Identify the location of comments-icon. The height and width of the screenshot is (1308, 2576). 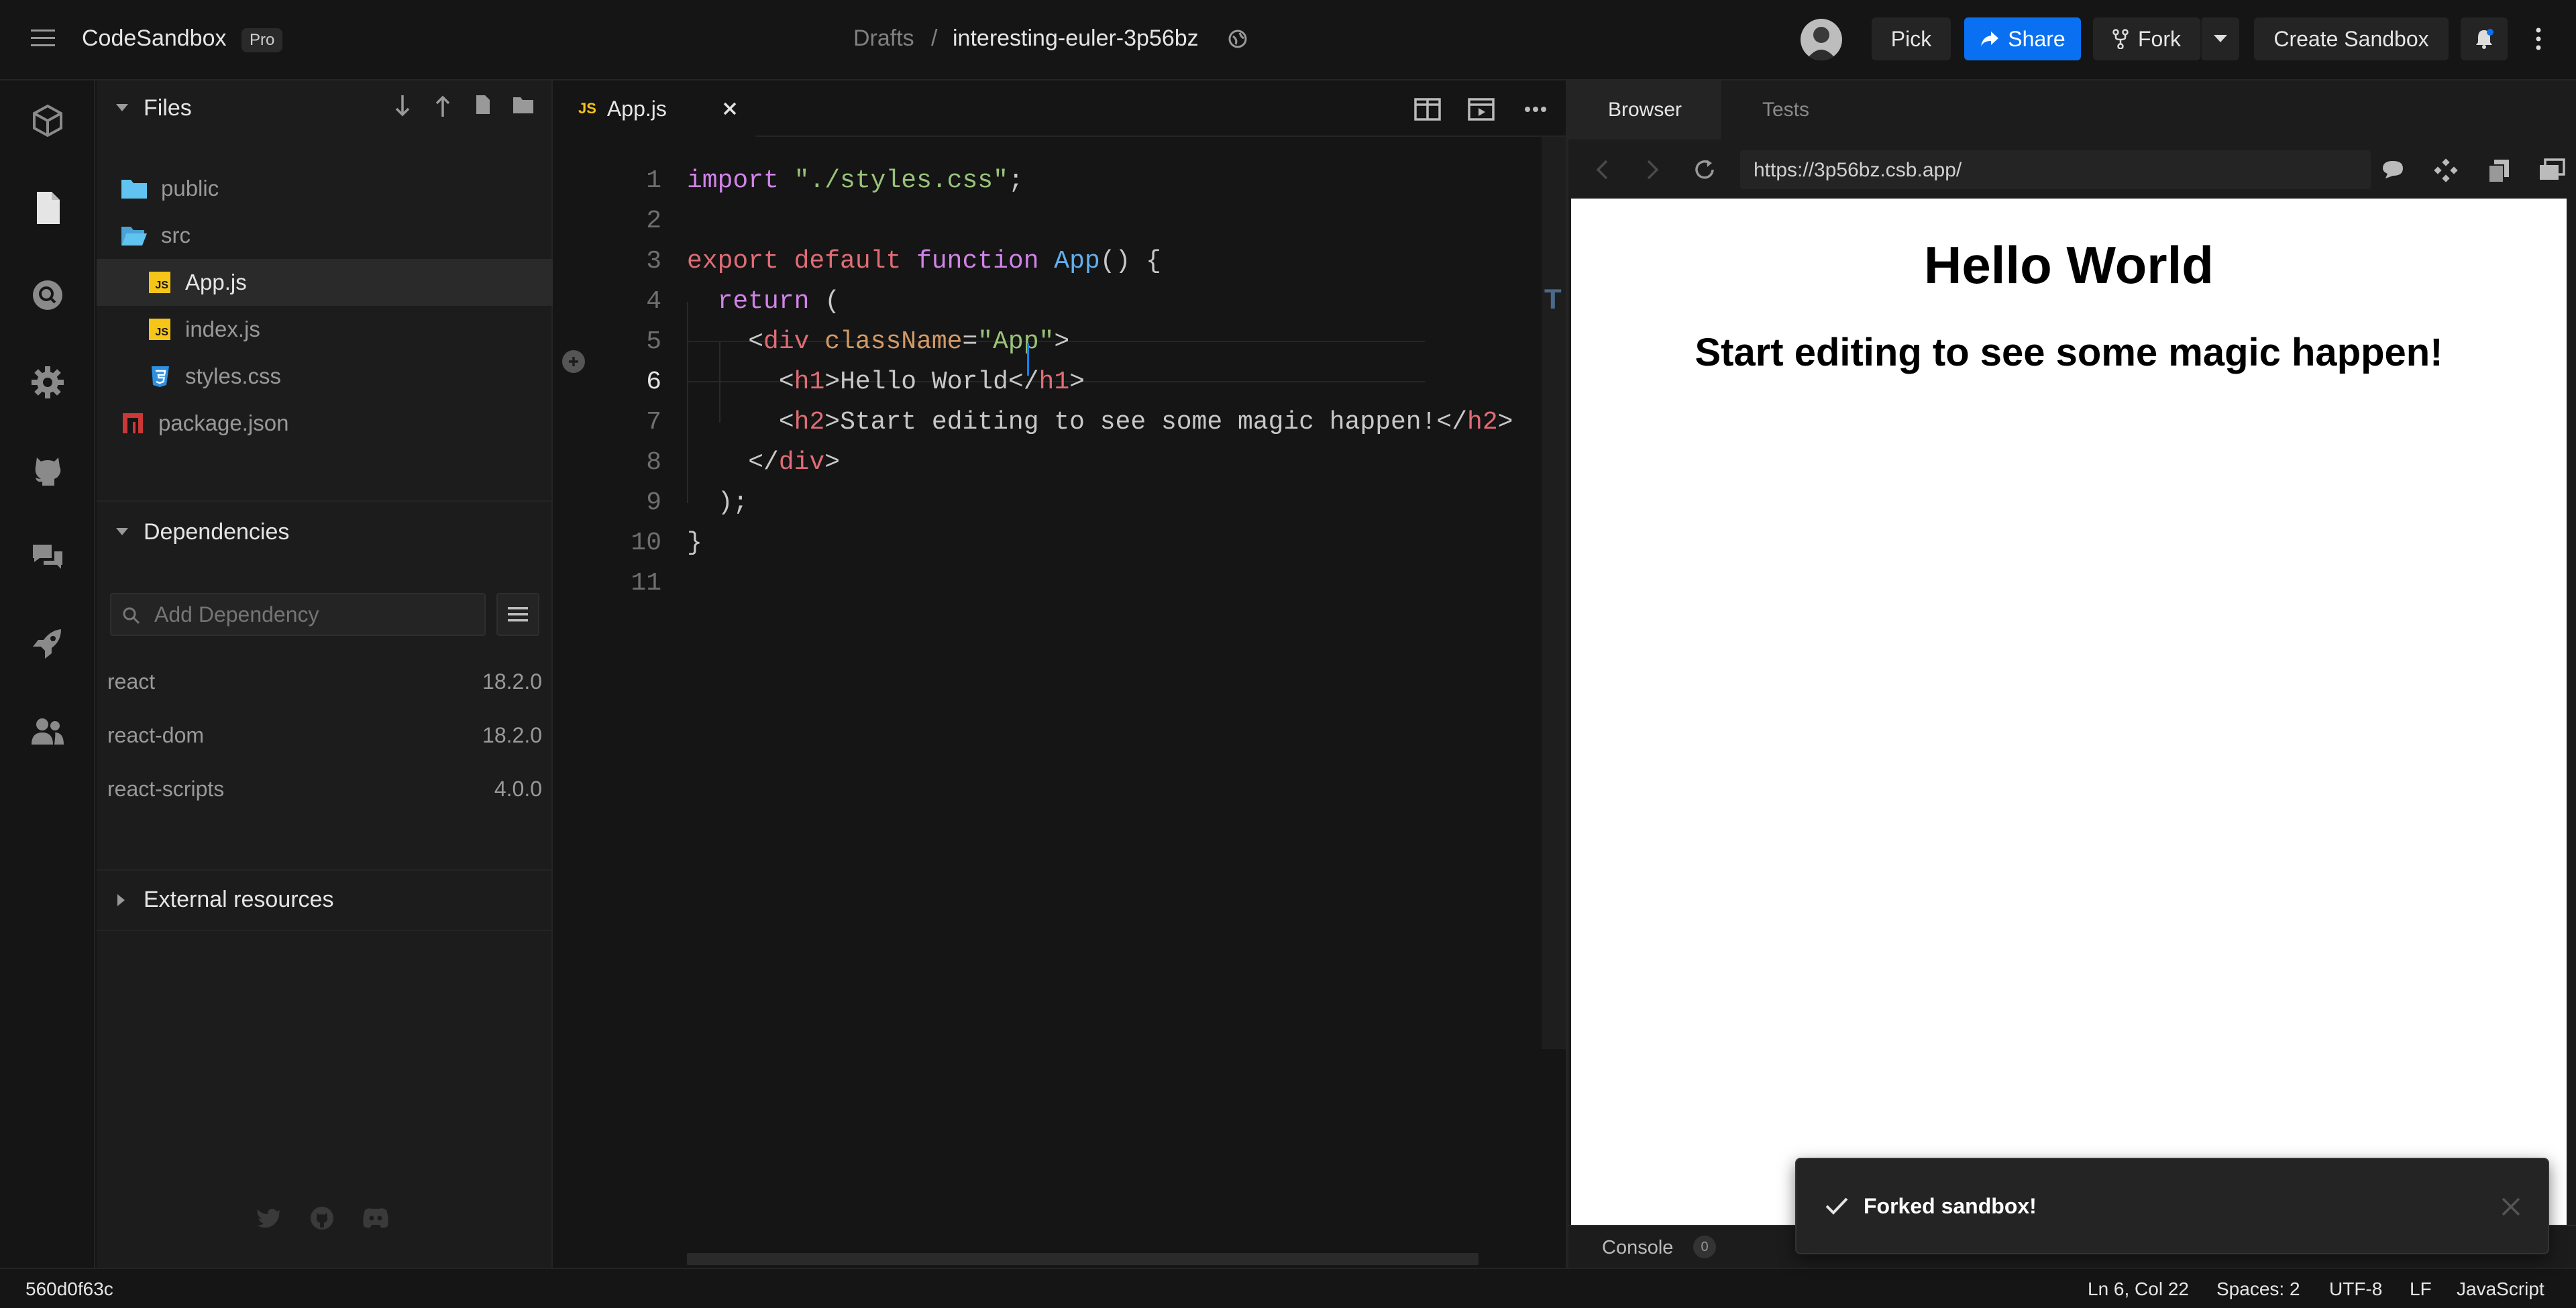
(47, 556).